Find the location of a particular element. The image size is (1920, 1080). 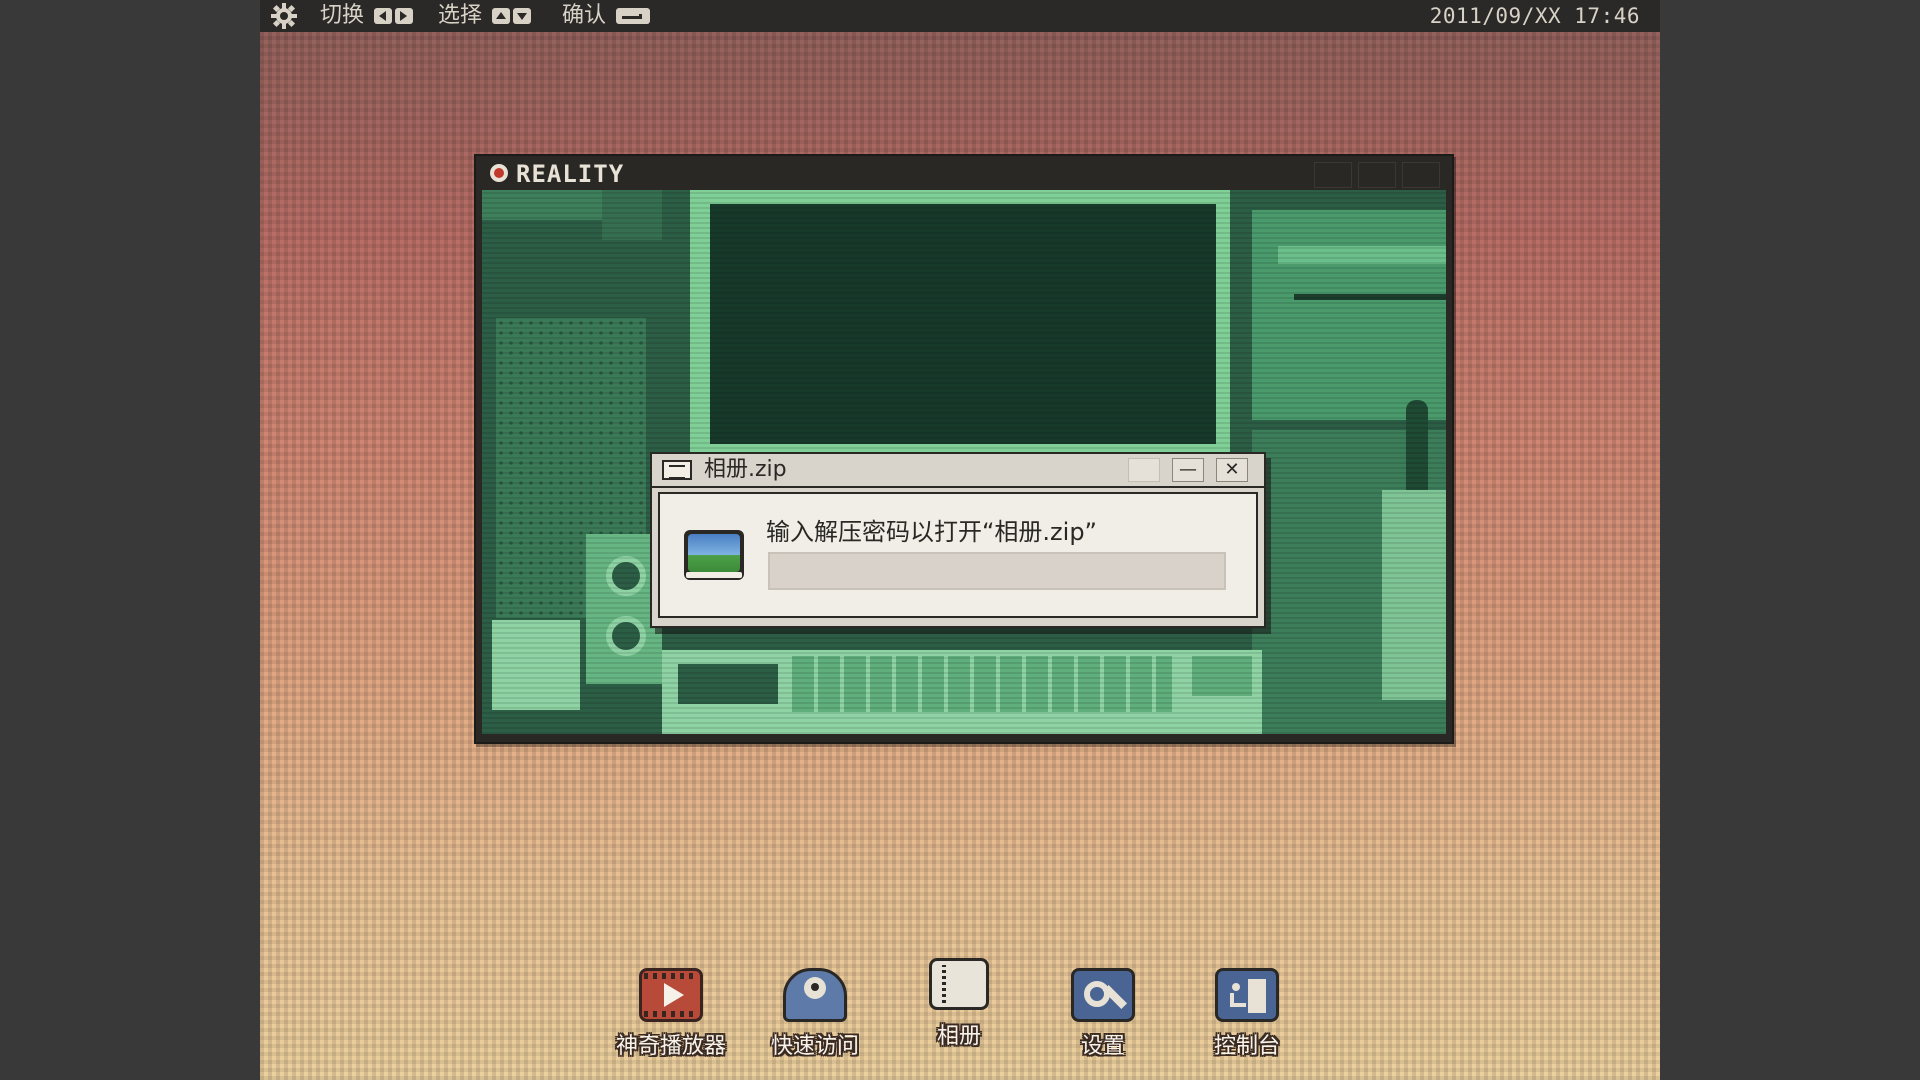

close-icon: ✕ is located at coordinates (1232, 469).